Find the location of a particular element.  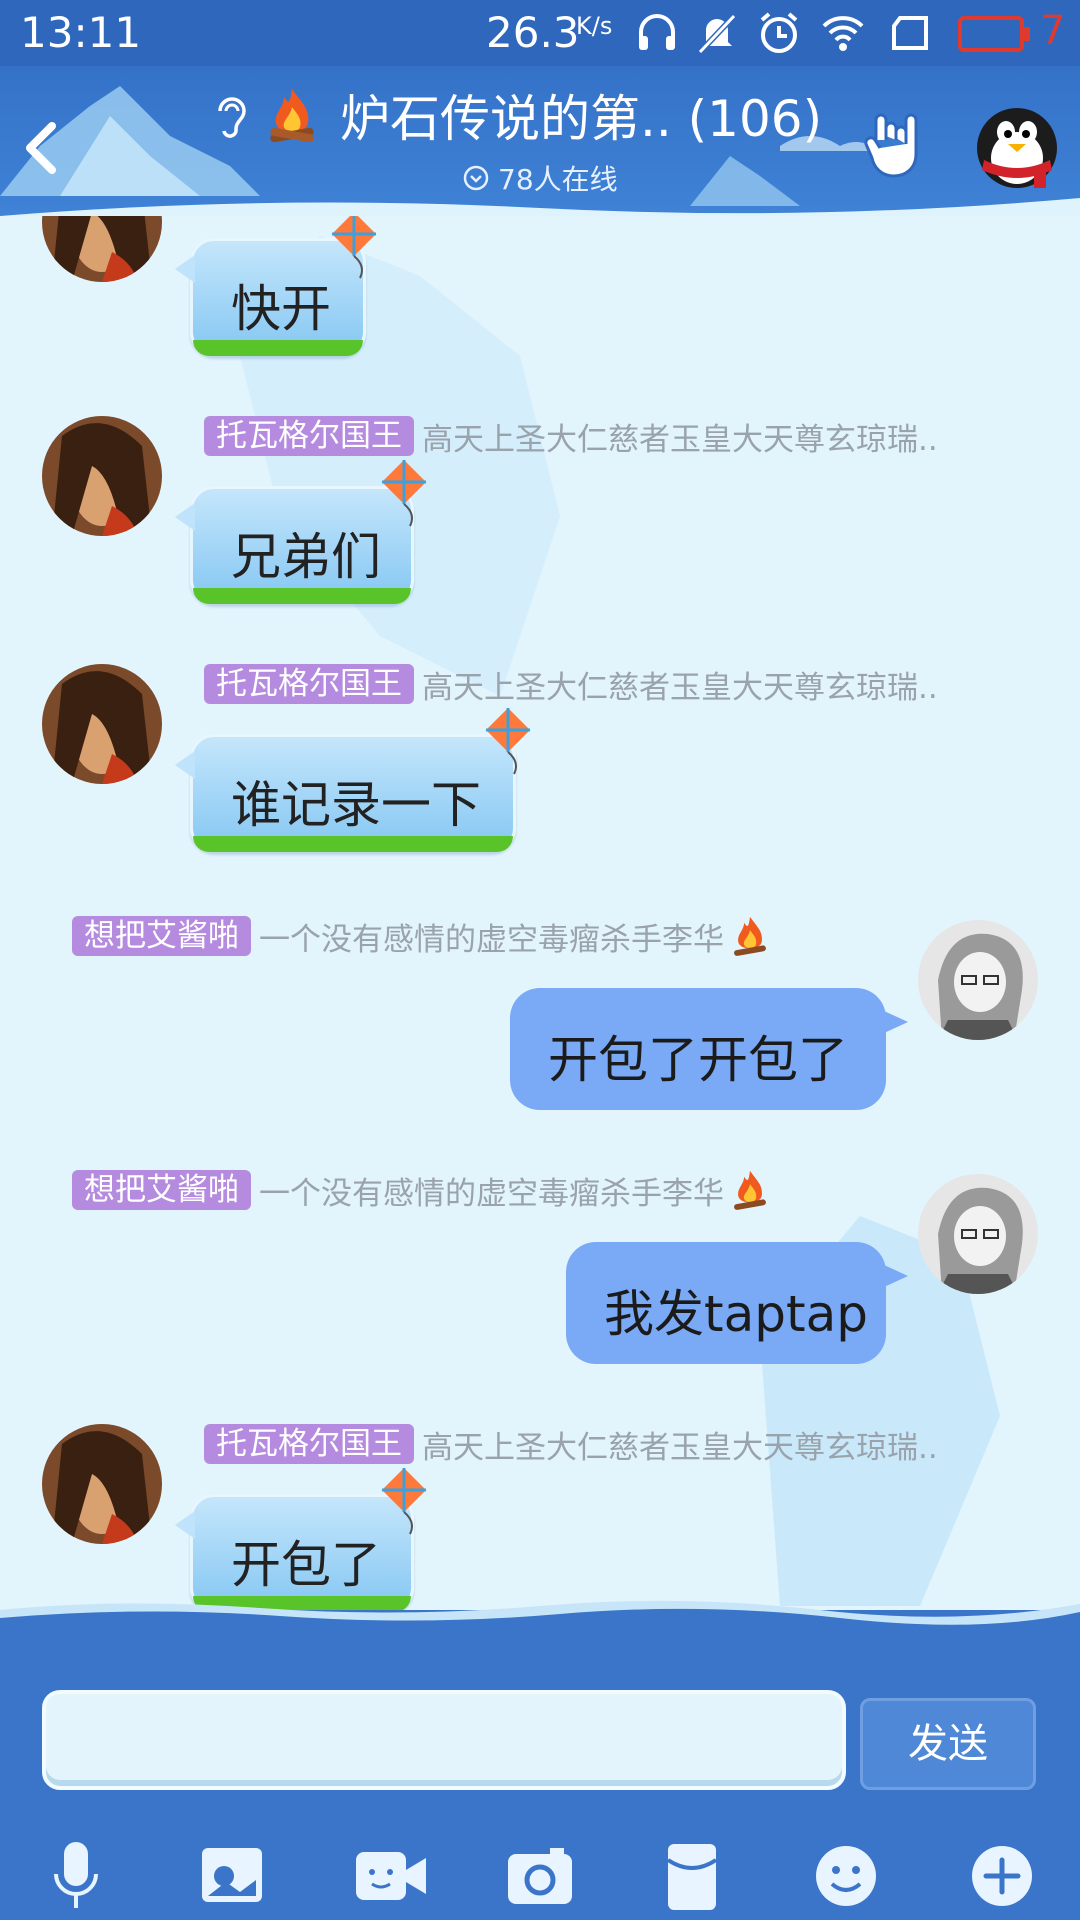

chat-header: 炉石传说的第.. (106) 78人在线 is located at coordinates (540, 141).